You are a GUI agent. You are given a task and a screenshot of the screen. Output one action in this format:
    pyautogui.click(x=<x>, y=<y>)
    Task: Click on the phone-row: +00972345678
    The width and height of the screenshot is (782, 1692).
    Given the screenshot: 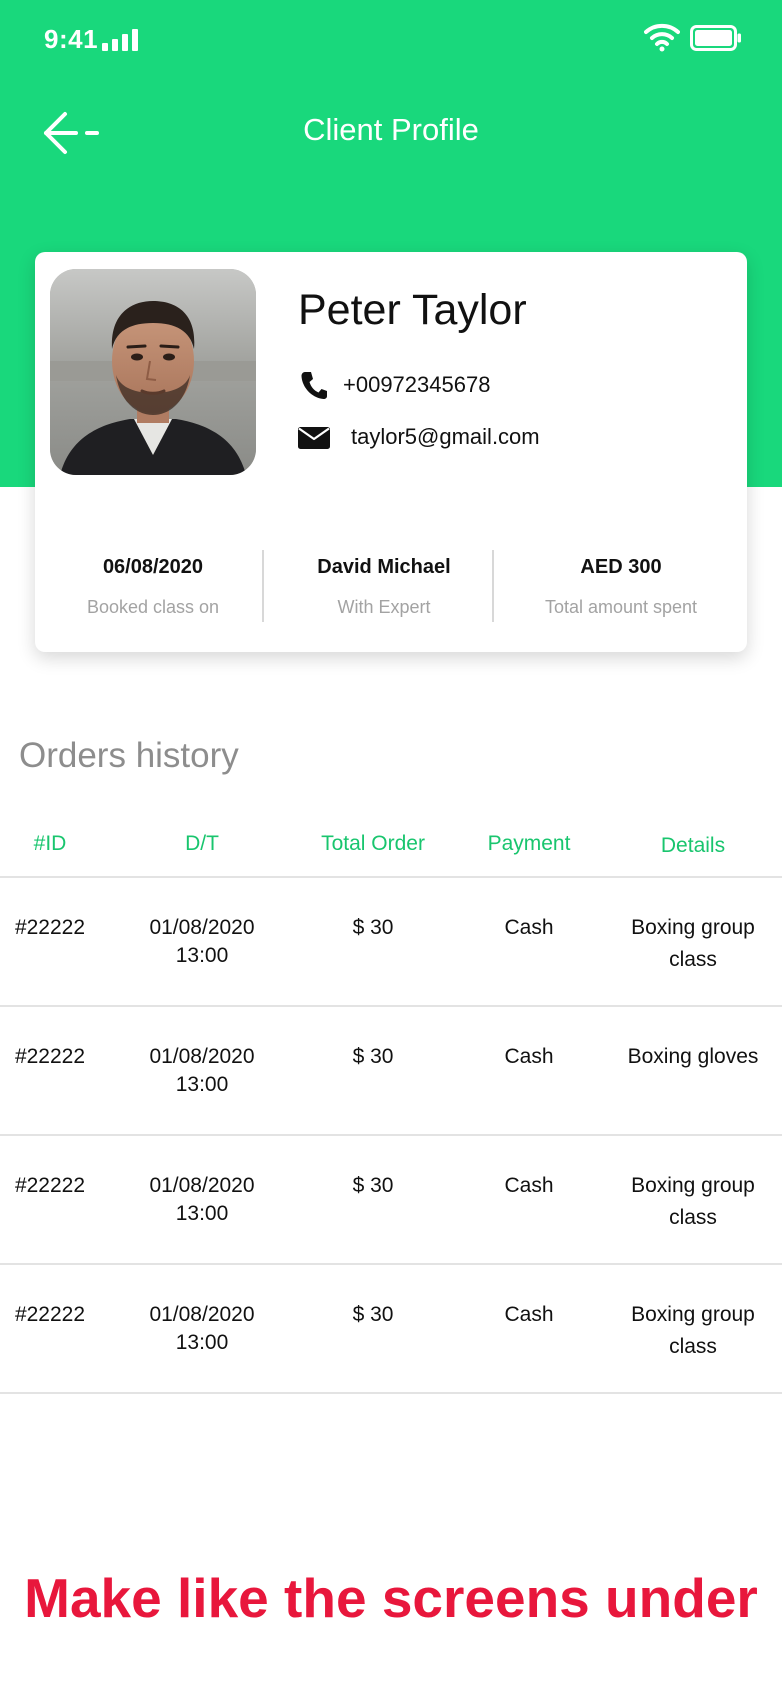 What is the action you would take?
    pyautogui.click(x=393, y=385)
    